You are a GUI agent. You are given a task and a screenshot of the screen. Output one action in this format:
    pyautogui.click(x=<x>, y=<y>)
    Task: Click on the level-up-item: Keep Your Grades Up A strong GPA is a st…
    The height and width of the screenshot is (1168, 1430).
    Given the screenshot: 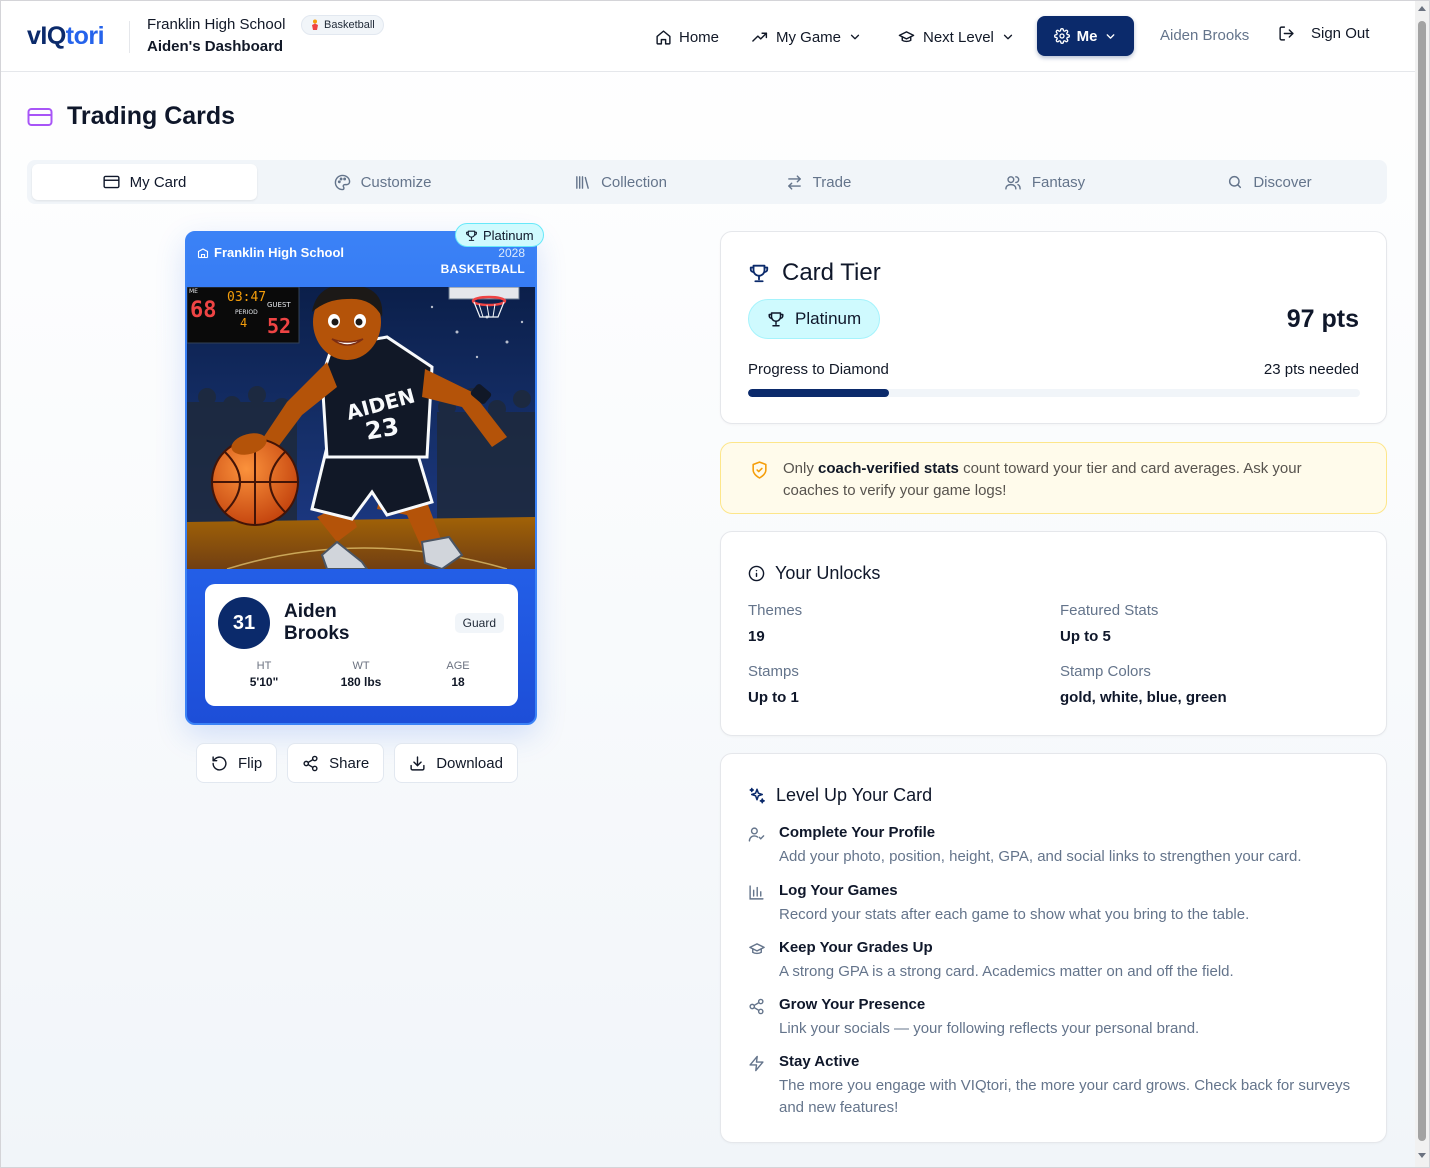 What is the action you would take?
    pyautogui.click(x=1058, y=964)
    